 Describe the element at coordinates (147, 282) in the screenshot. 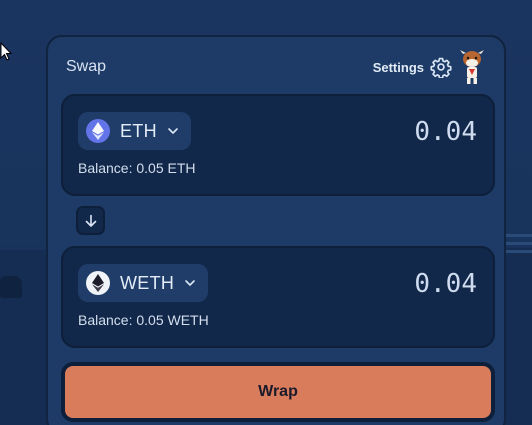

I see `to-token-symbol: WETH` at that location.